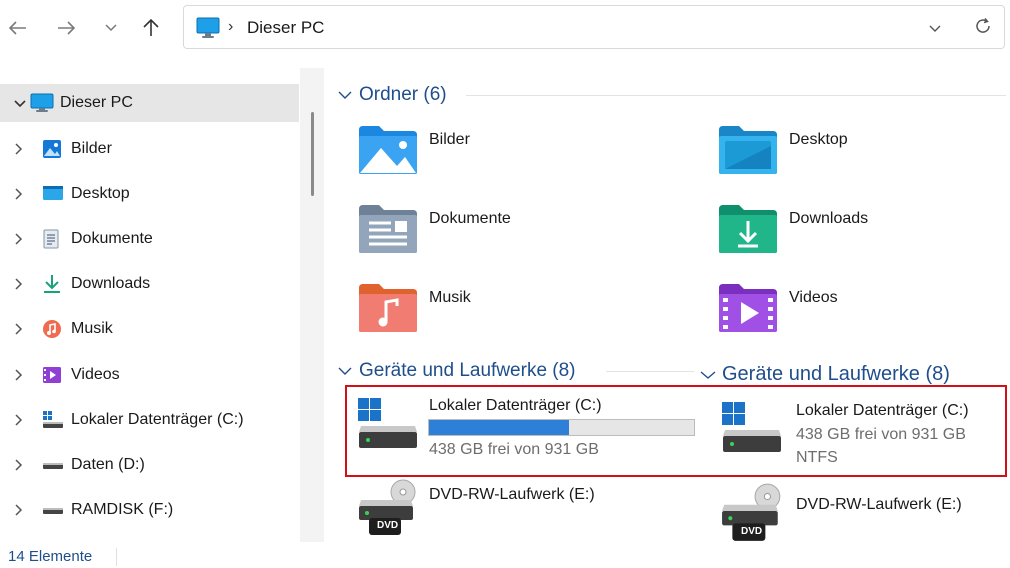  What do you see at coordinates (312, 154) in the screenshot?
I see `scrollbar-thumb` at bounding box center [312, 154].